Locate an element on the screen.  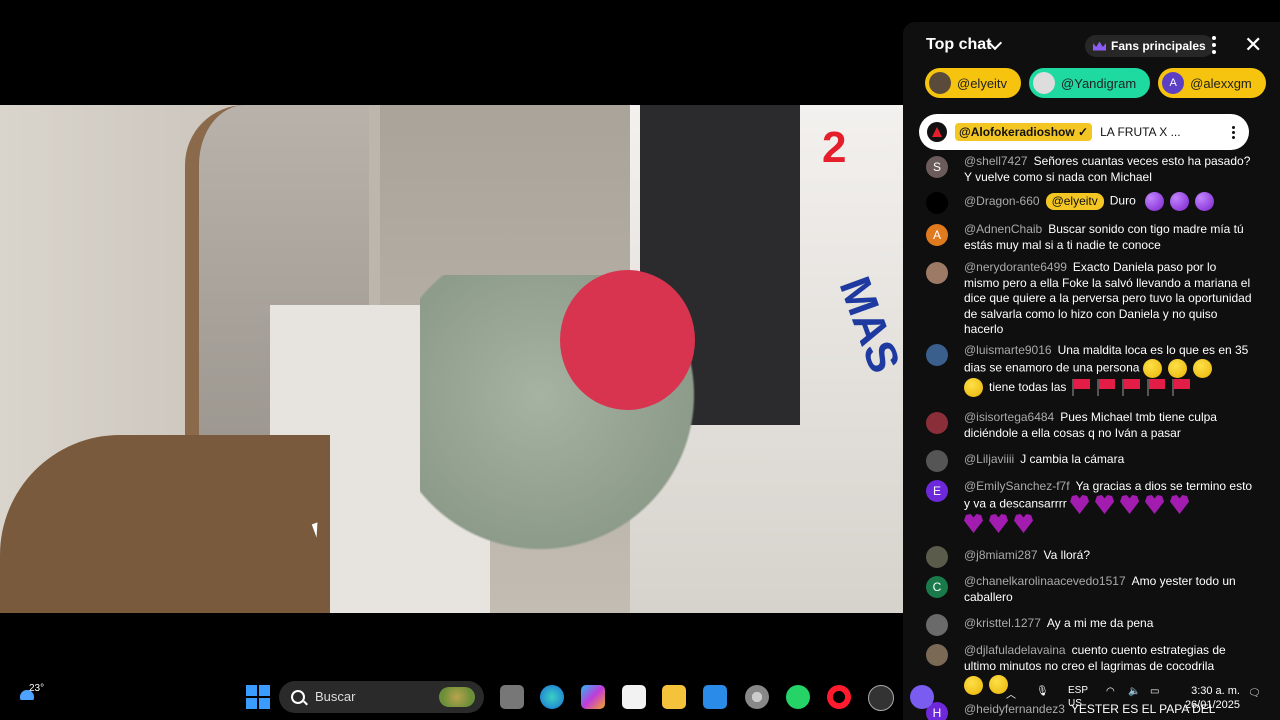
chat-author: @luismarte9016 is located at coordinates (1008, 350).